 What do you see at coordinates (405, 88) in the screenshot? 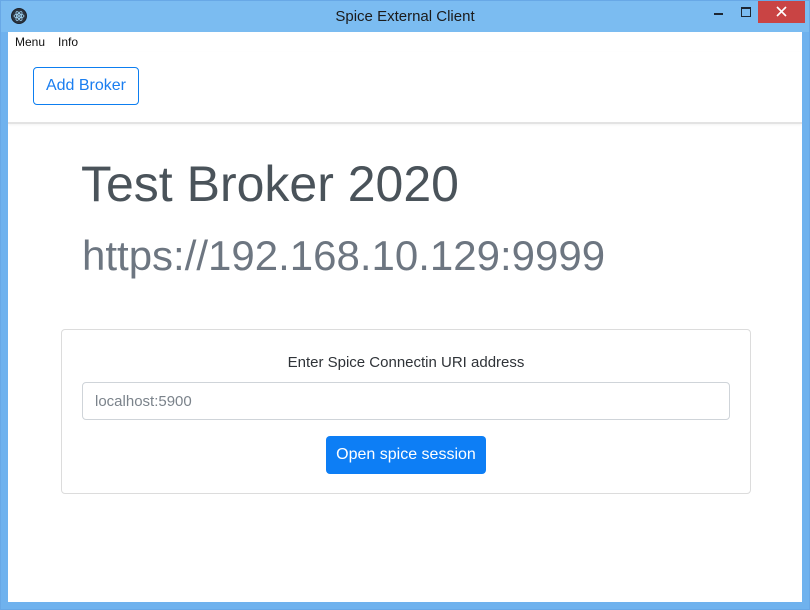
I see `top-navbar: Add Broker` at bounding box center [405, 88].